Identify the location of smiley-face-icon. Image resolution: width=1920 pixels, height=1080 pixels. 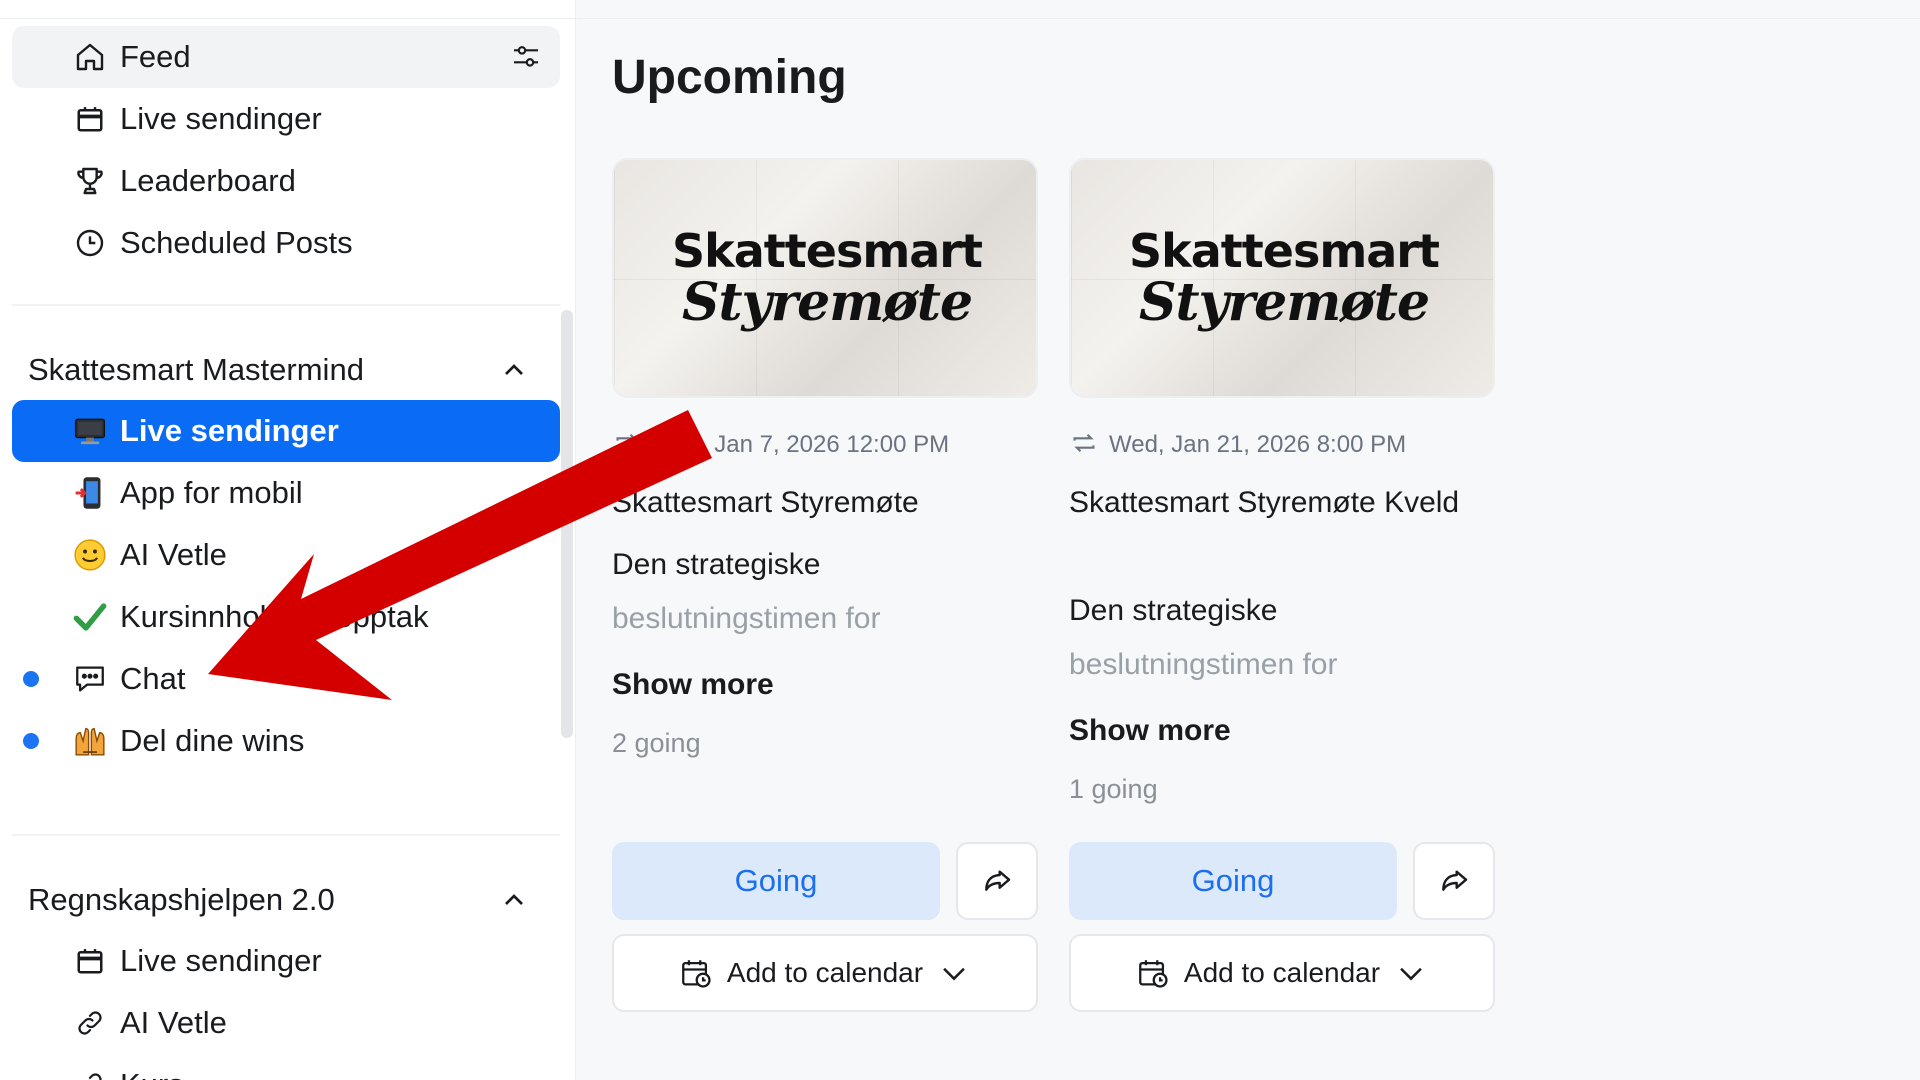
(90, 555).